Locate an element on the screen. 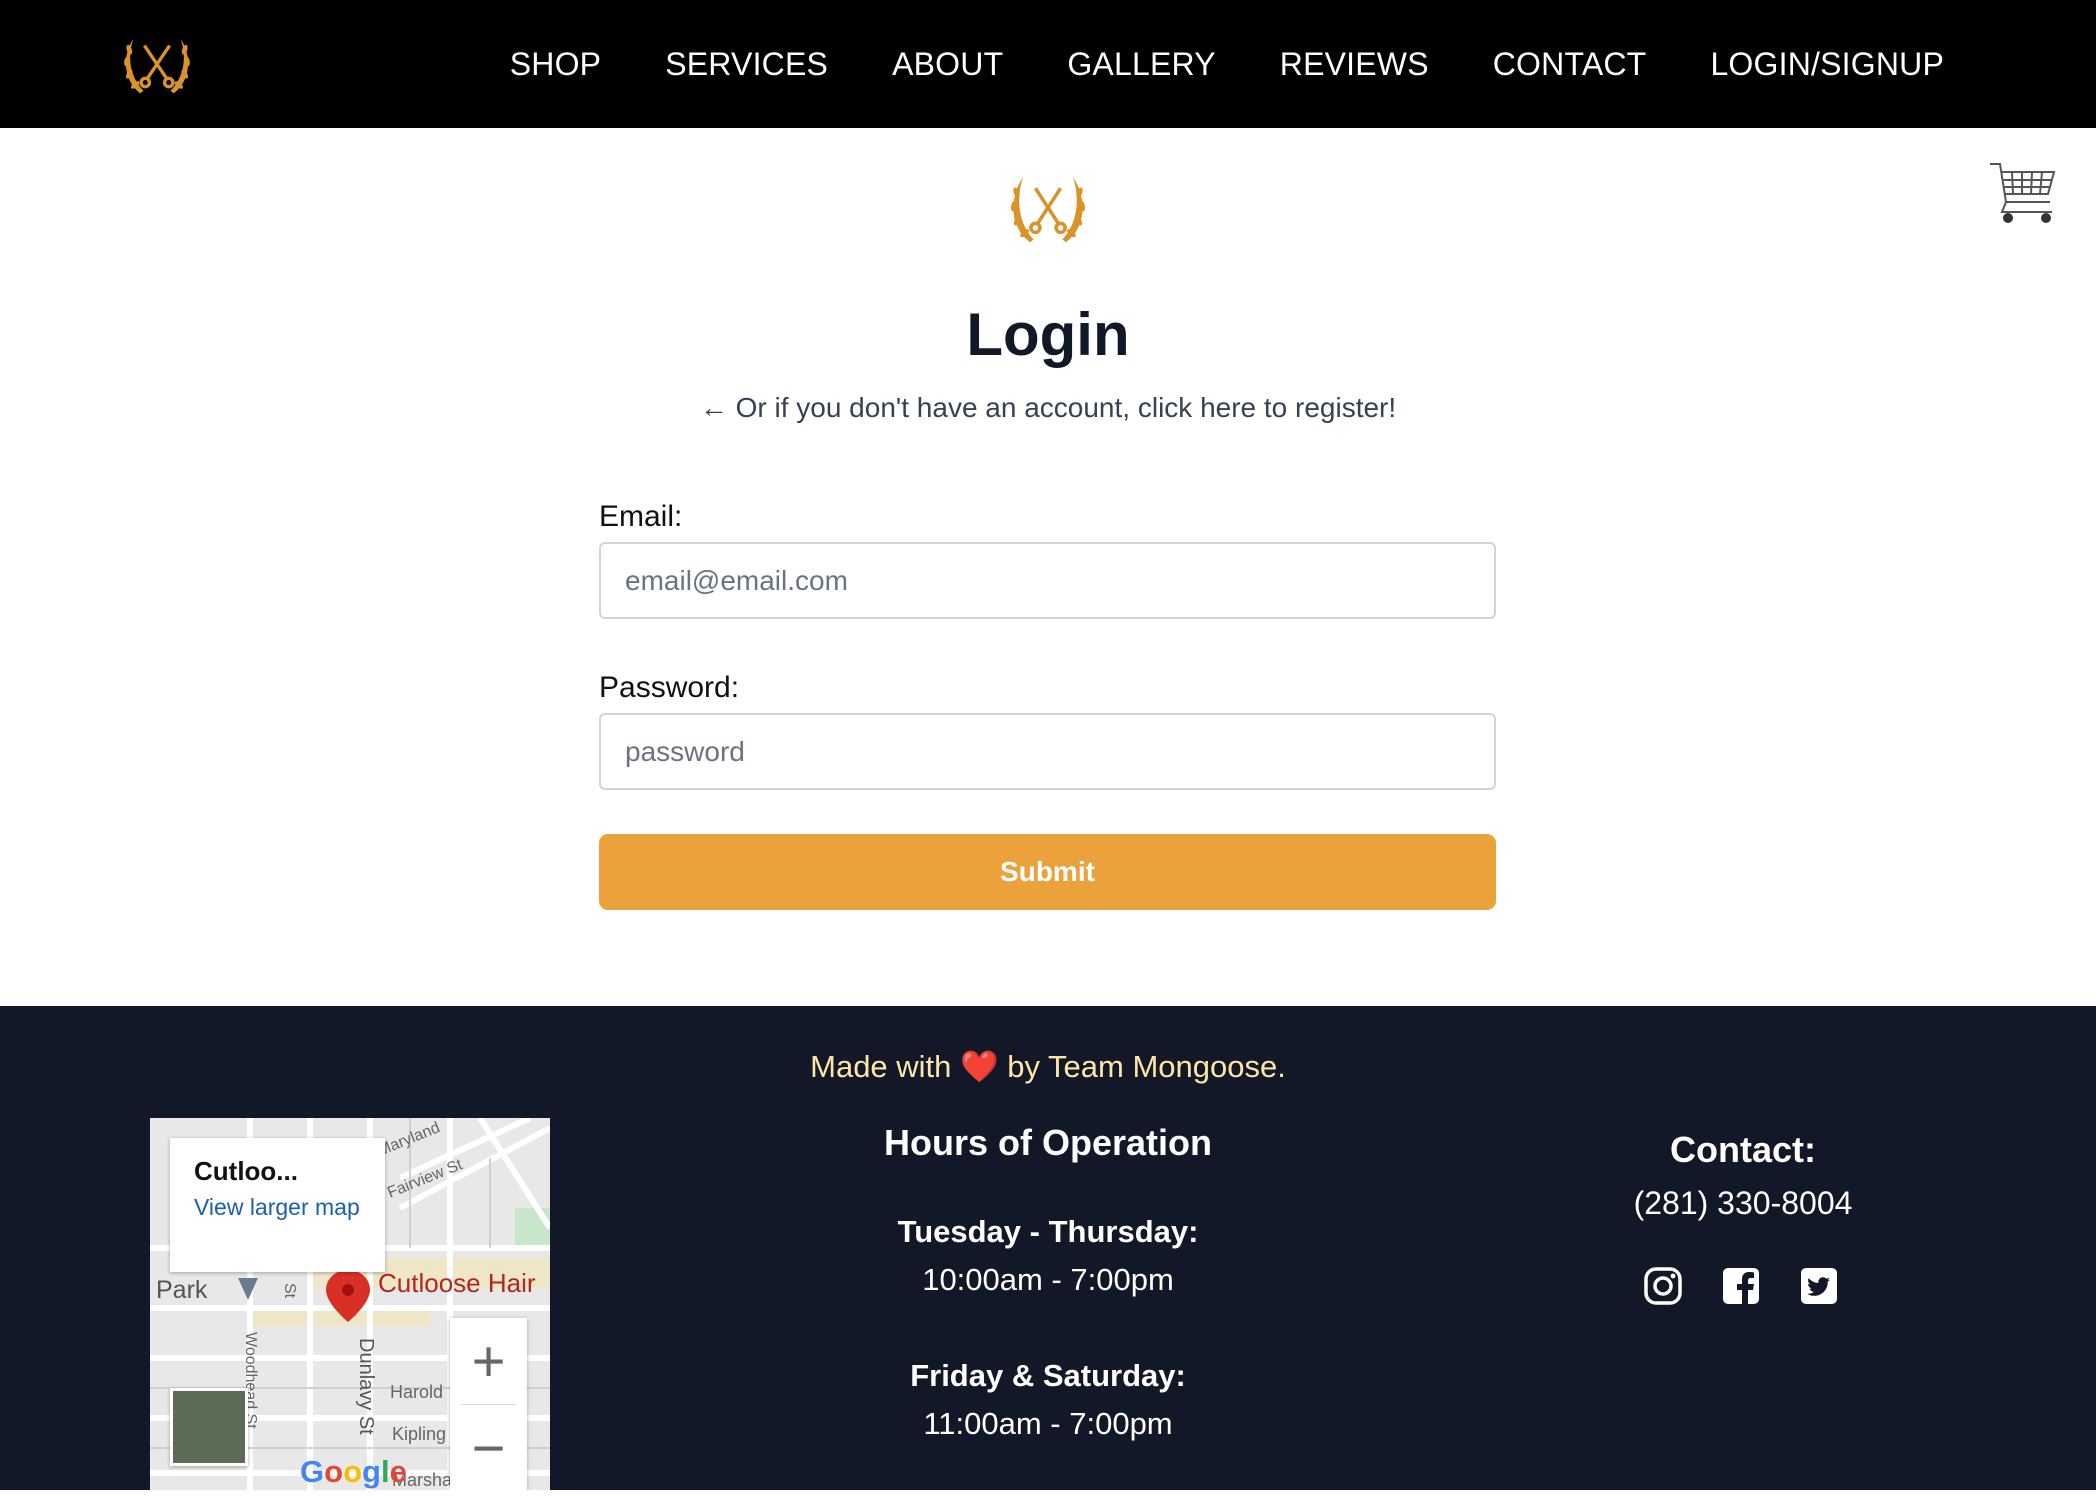  map-zoom-controls: + − is located at coordinates (488, 1404).